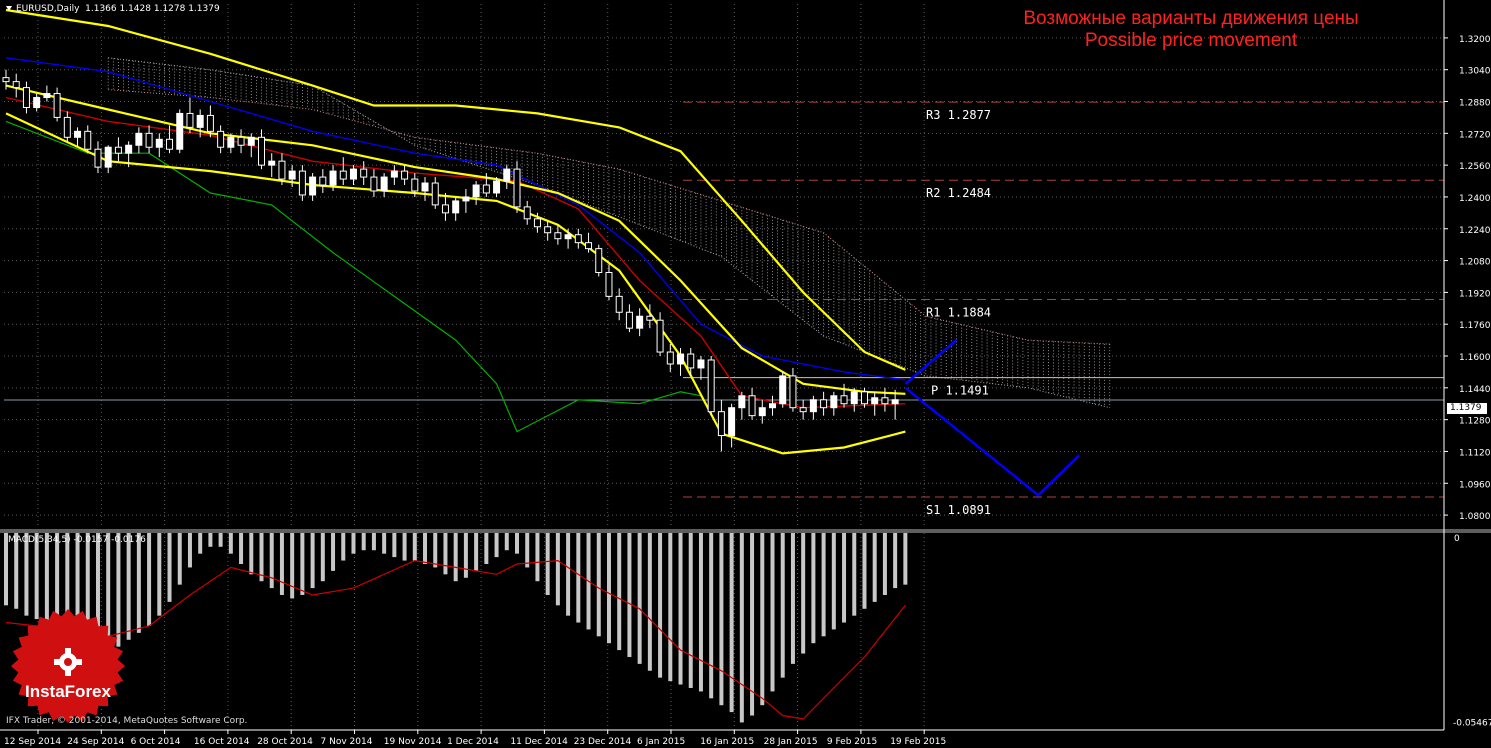 The height and width of the screenshot is (748, 1491). I want to click on y-tick-label: 1.0800, so click(1475, 517).